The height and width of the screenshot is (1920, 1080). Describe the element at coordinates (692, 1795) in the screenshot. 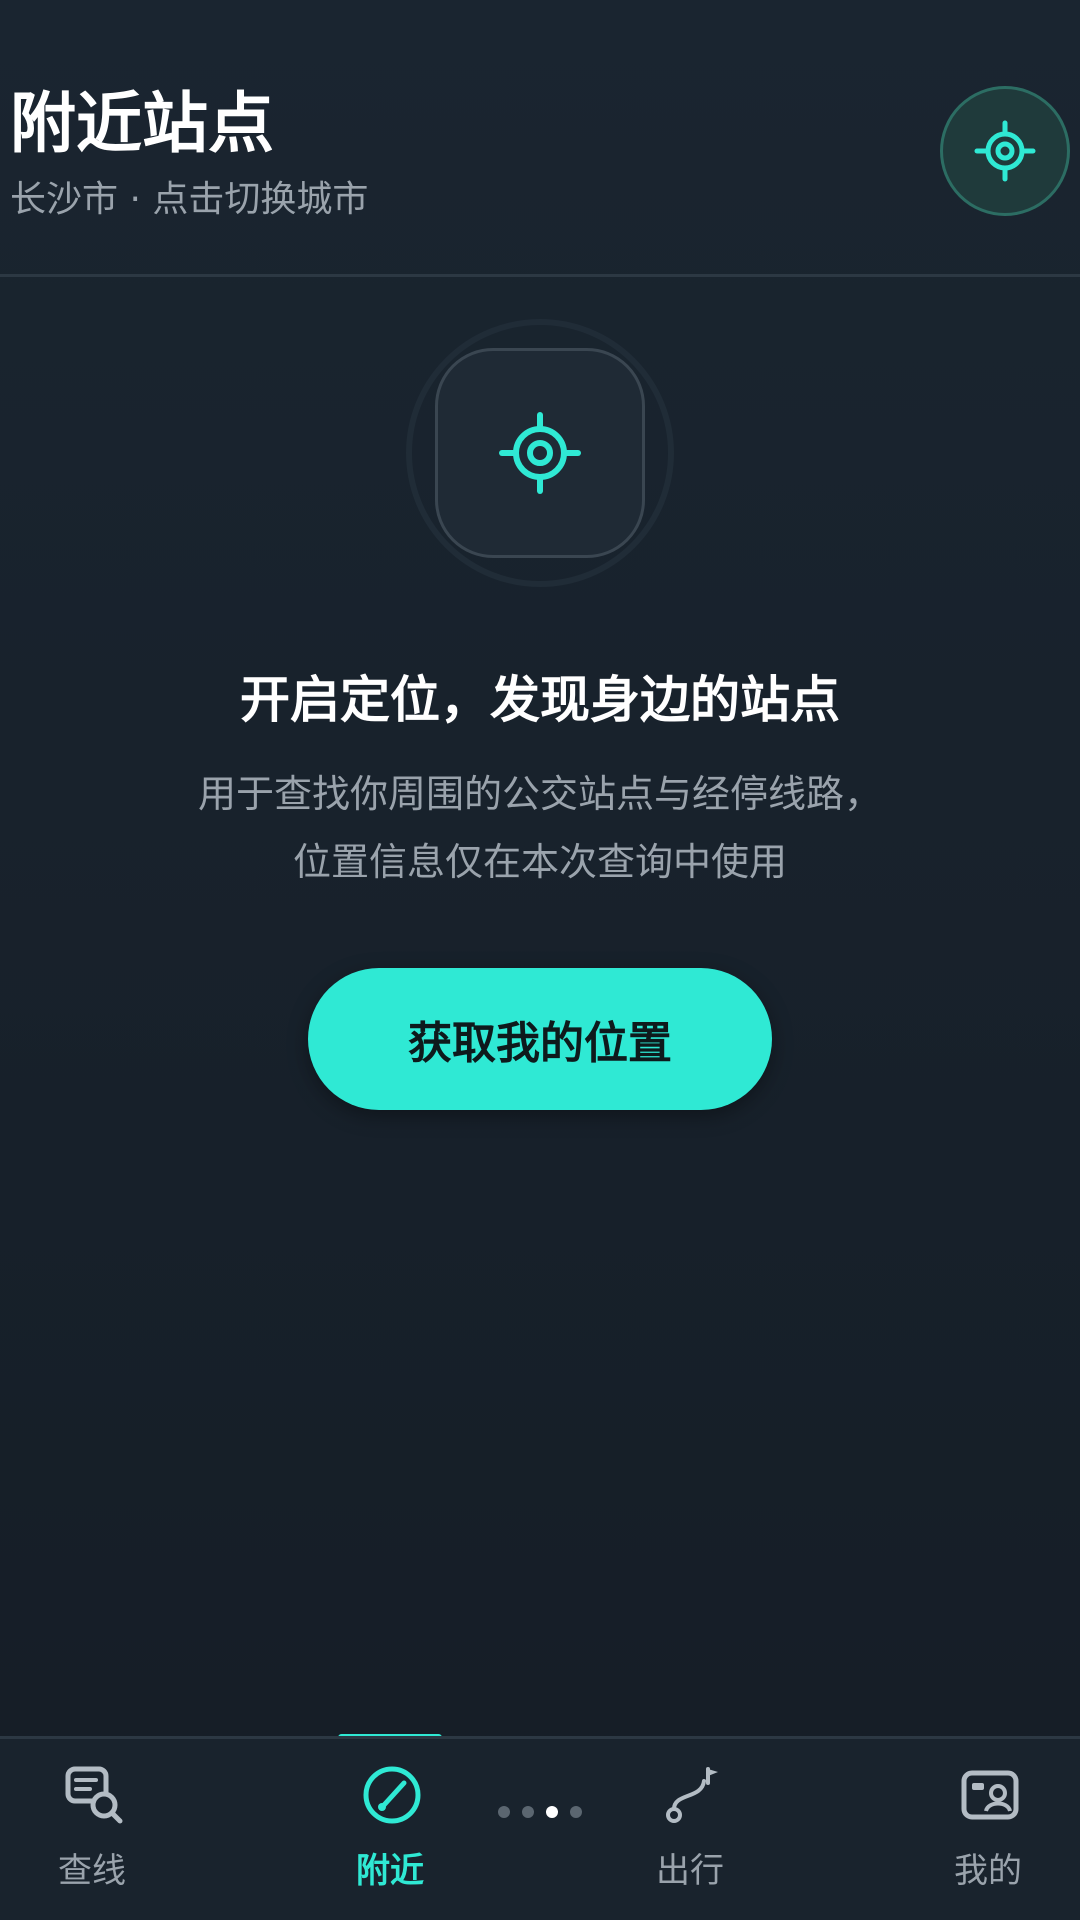

I see `route-icon` at that location.